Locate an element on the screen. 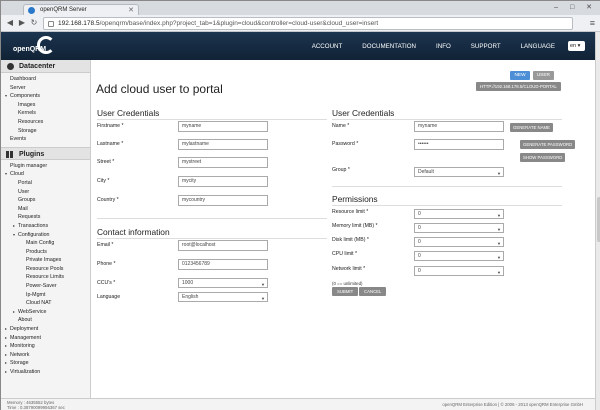 This screenshot has width=600, height=410. cancel-button: CANCEL is located at coordinates (373, 291).